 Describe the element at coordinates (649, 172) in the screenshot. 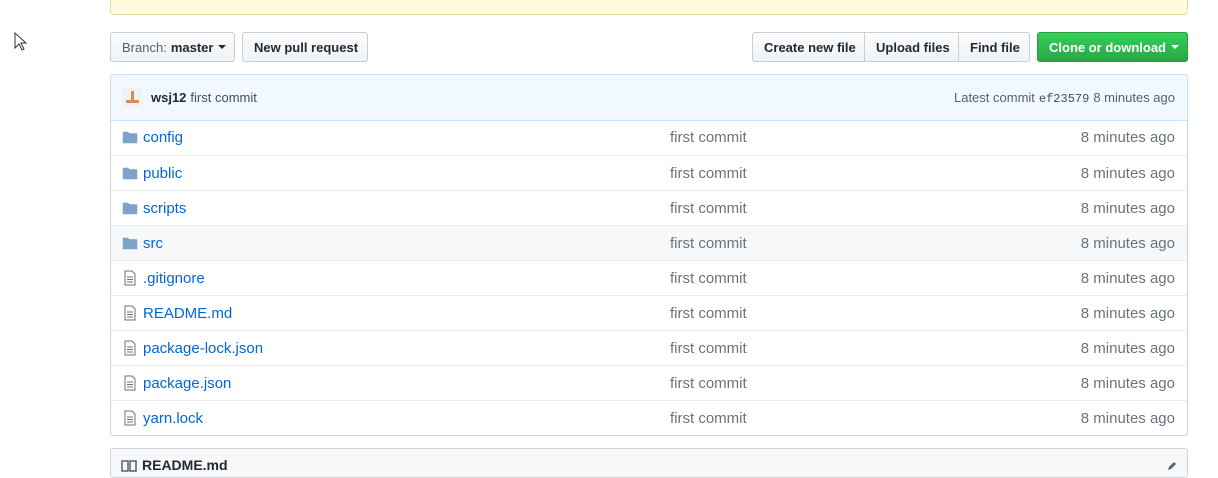

I see `file-row: public first commit 8 minutes ago` at that location.